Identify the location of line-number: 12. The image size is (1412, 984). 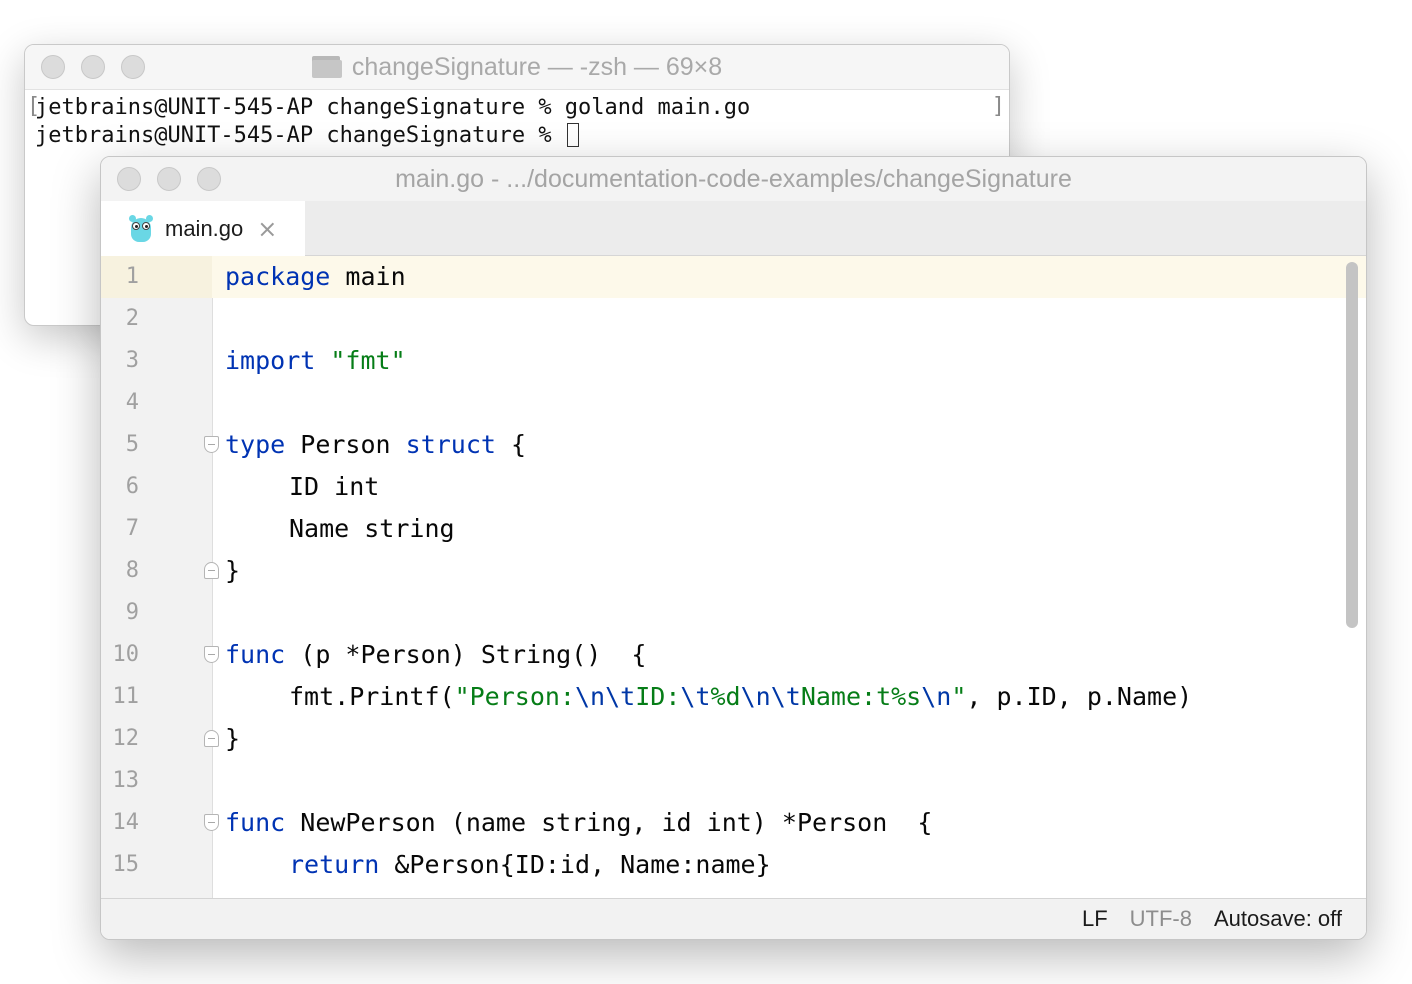
(126, 738).